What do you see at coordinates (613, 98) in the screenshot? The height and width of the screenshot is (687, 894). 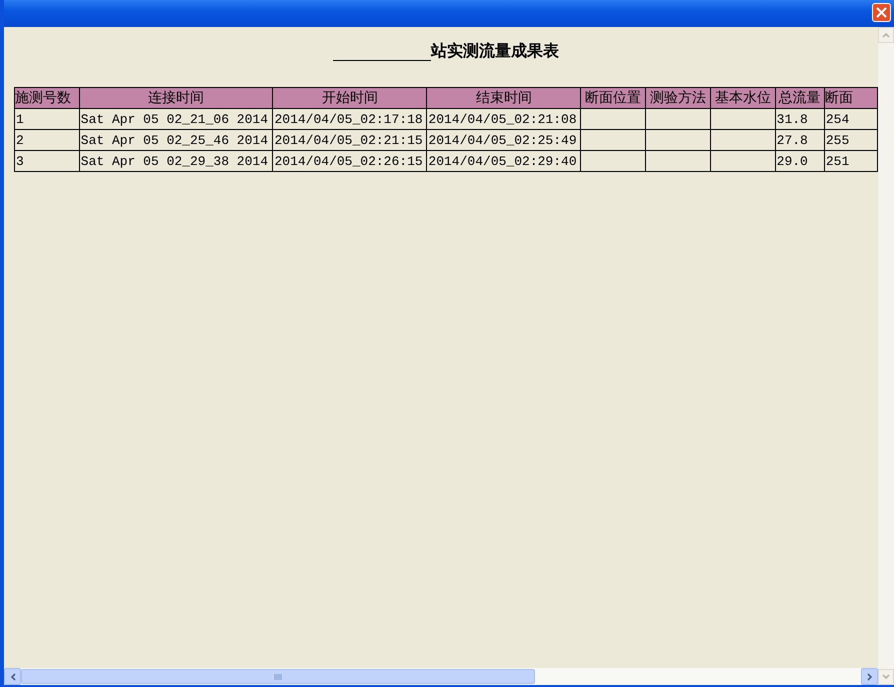 I see `column-header: 断面位置` at bounding box center [613, 98].